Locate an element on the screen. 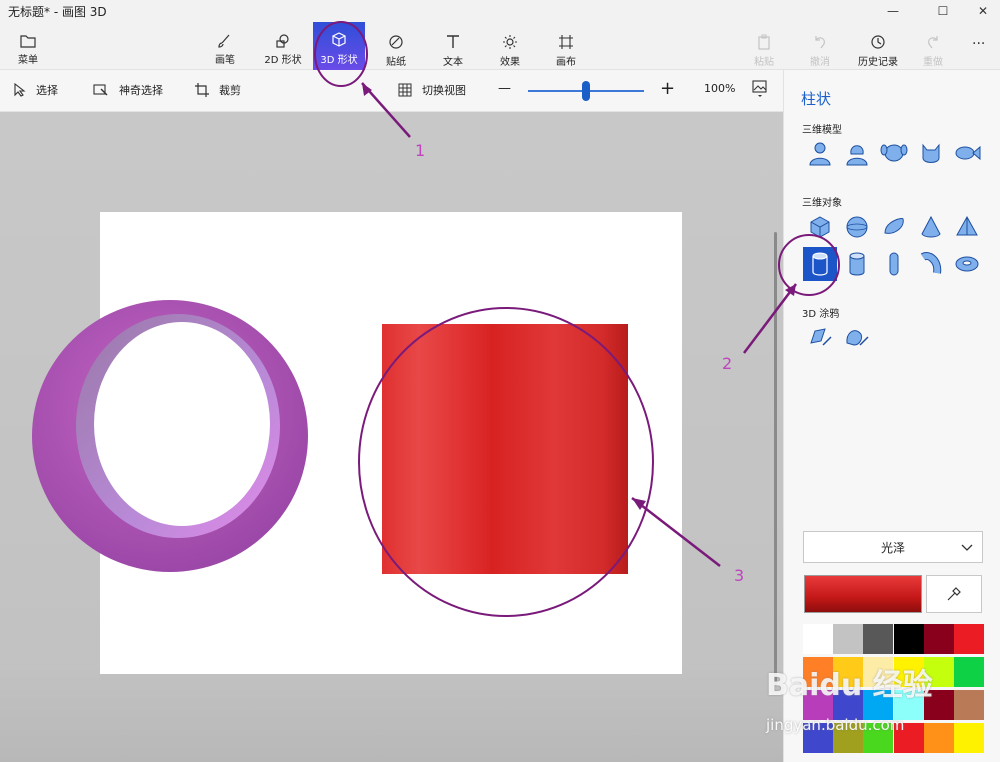 The image size is (1000, 762). cylinder-object-button is located at coordinates (820, 264).